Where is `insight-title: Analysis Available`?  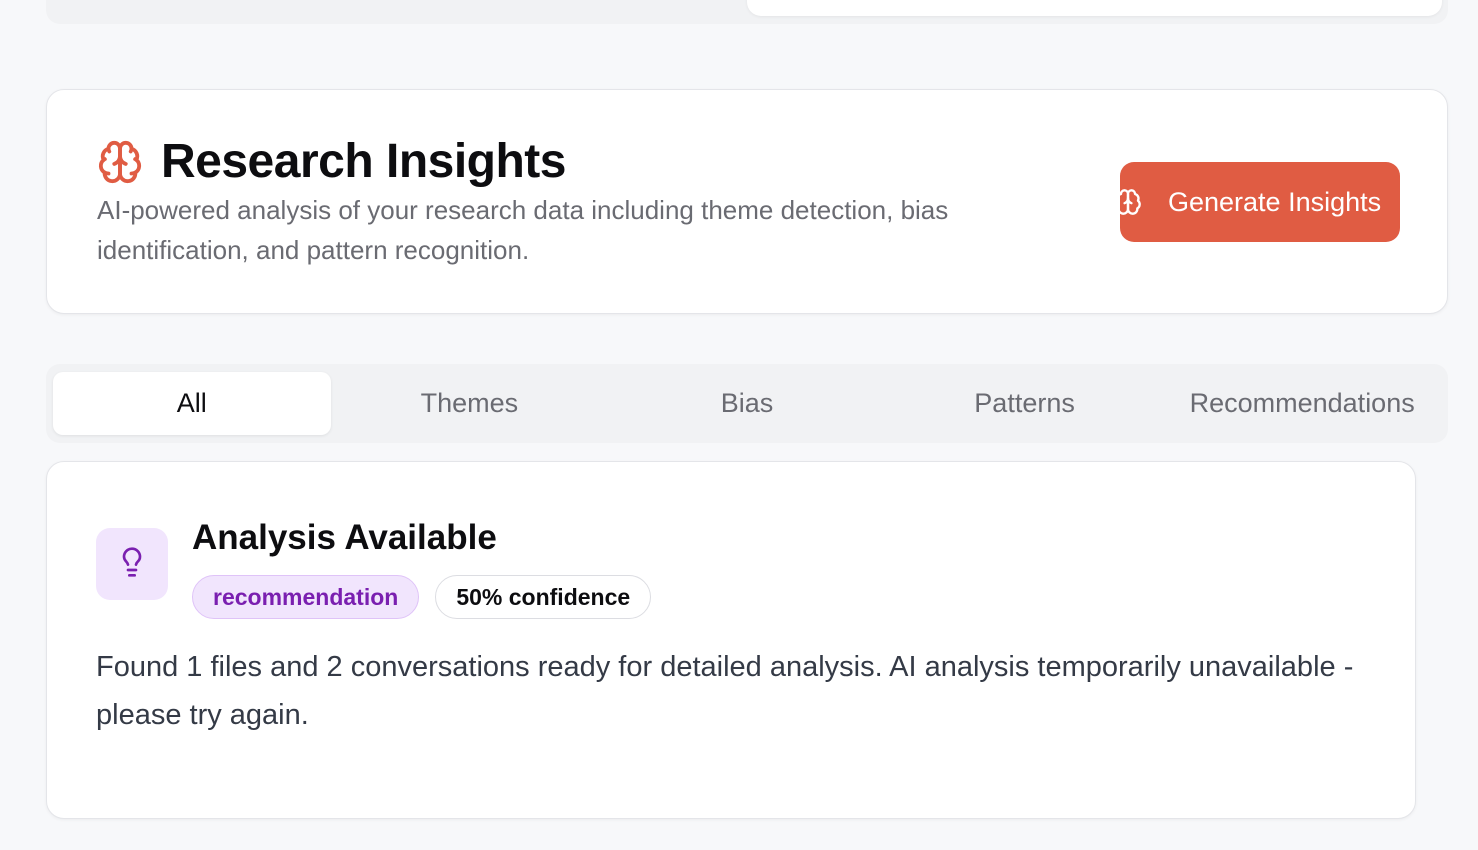
insight-title: Analysis Available is located at coordinates (344, 537).